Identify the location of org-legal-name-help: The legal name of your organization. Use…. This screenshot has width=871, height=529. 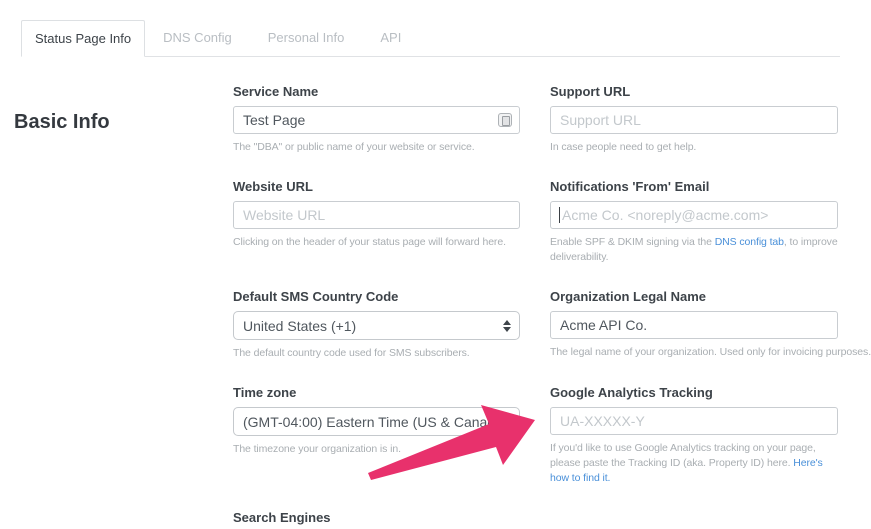
(710, 352).